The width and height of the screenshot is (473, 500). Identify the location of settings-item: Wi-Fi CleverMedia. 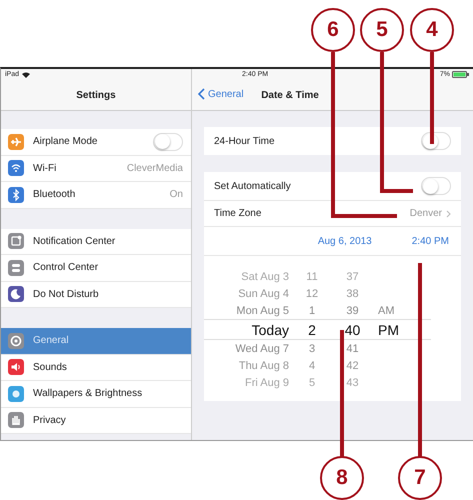
(96, 169).